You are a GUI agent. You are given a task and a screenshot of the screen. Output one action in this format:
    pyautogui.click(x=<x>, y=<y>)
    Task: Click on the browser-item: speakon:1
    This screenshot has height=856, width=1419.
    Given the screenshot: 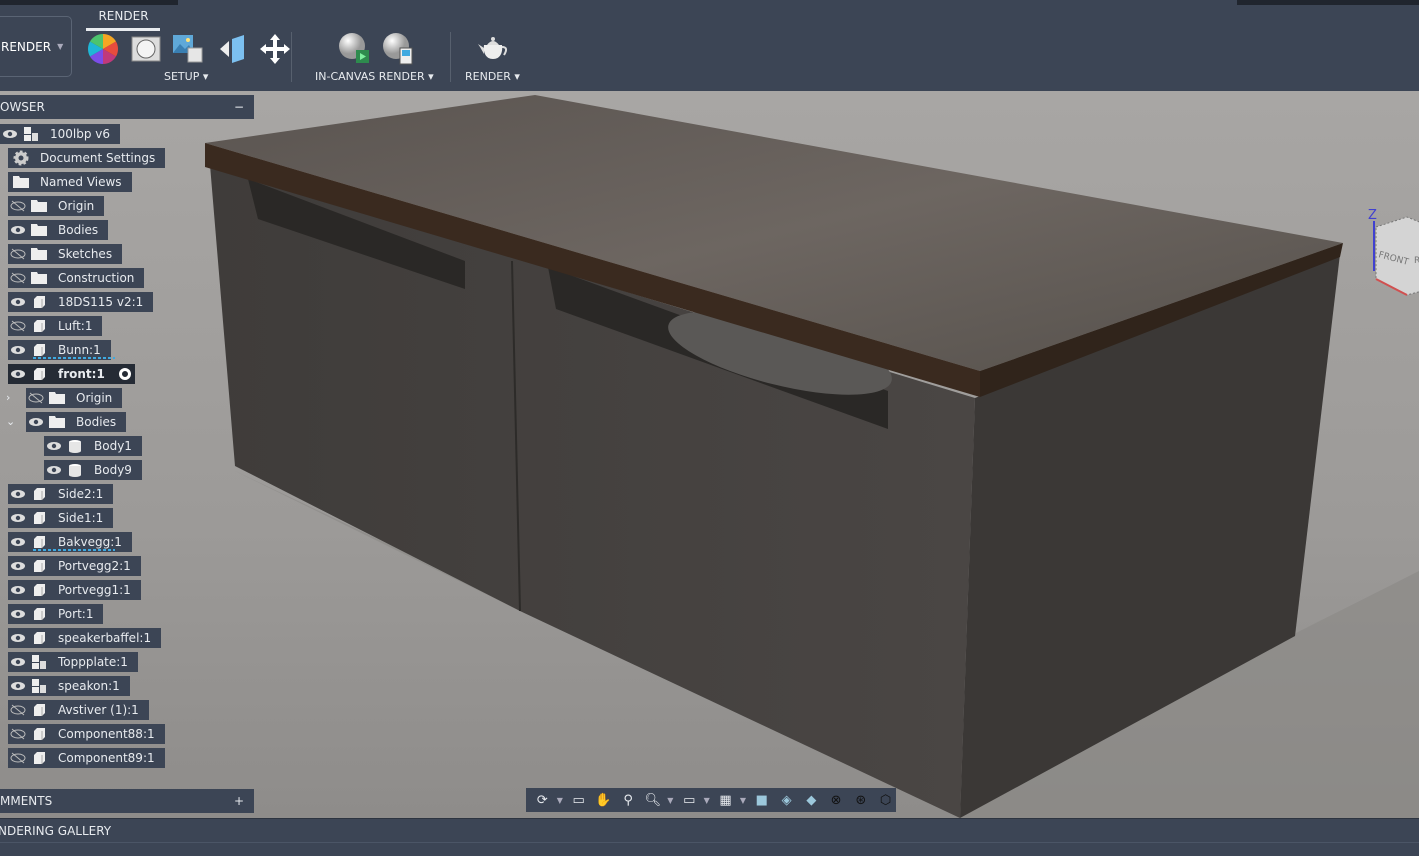 What is the action you would take?
    pyautogui.click(x=69, y=686)
    